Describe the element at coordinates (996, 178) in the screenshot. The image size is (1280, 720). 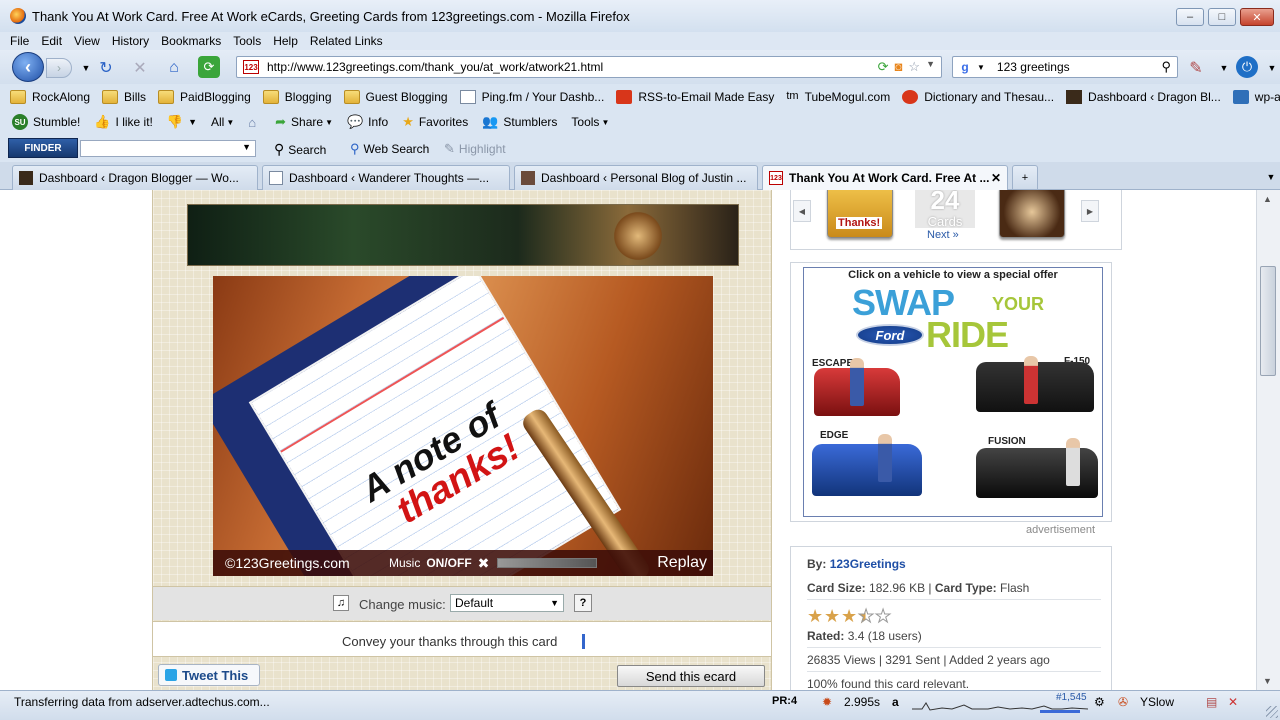
I see `close-tab-icon: ✕` at that location.